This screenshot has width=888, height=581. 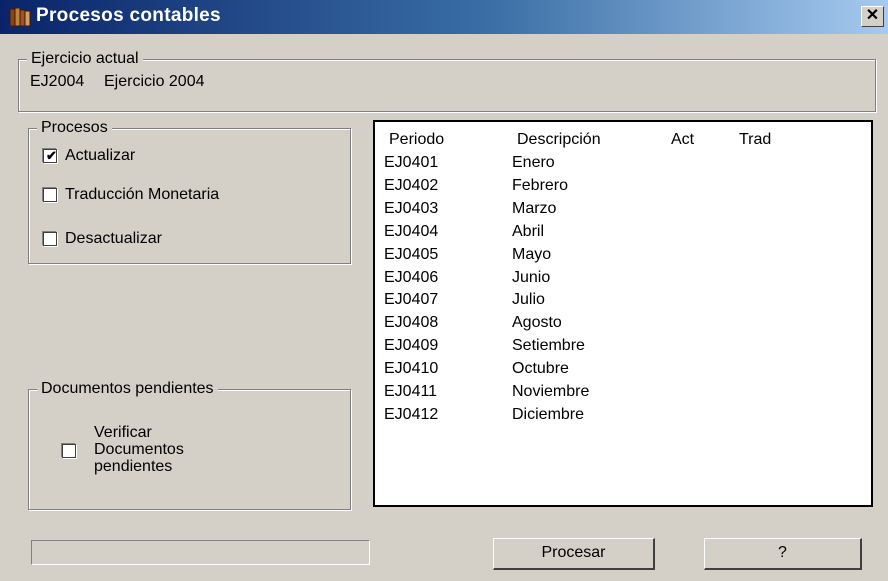 What do you see at coordinates (551, 391) in the screenshot?
I see `period-description: Noviembre` at bounding box center [551, 391].